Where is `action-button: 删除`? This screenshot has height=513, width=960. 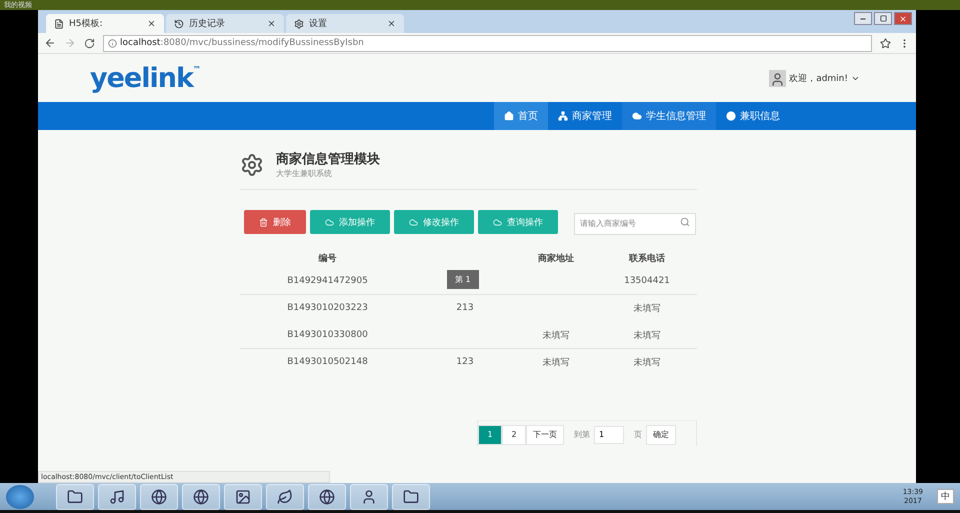
action-button: 删除 is located at coordinates (275, 222).